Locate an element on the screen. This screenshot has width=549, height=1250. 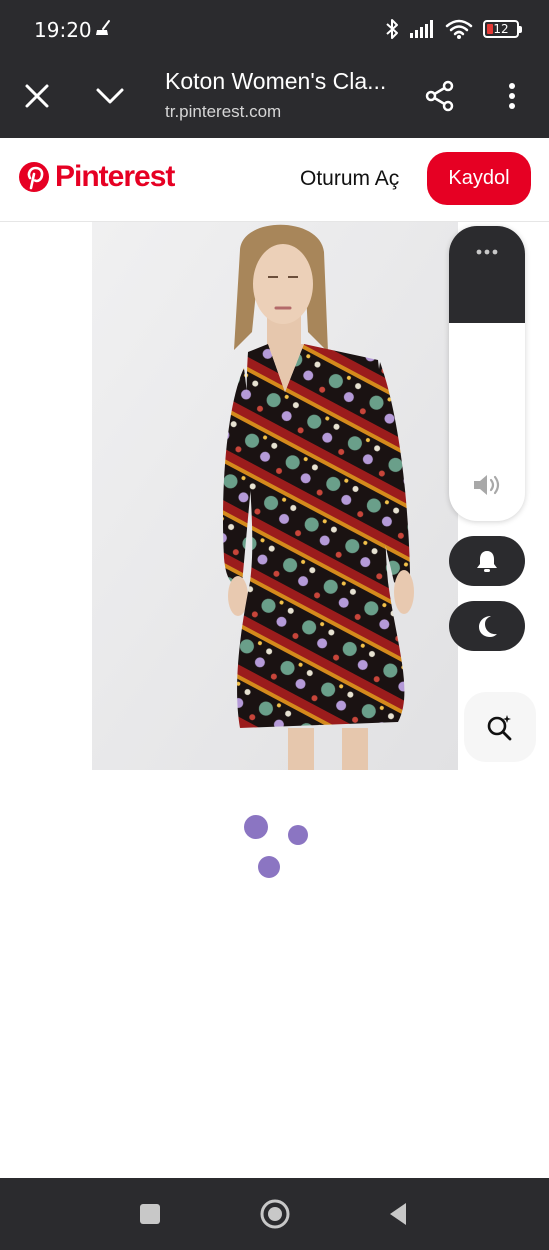
home-button is located at coordinates (275, 1214).